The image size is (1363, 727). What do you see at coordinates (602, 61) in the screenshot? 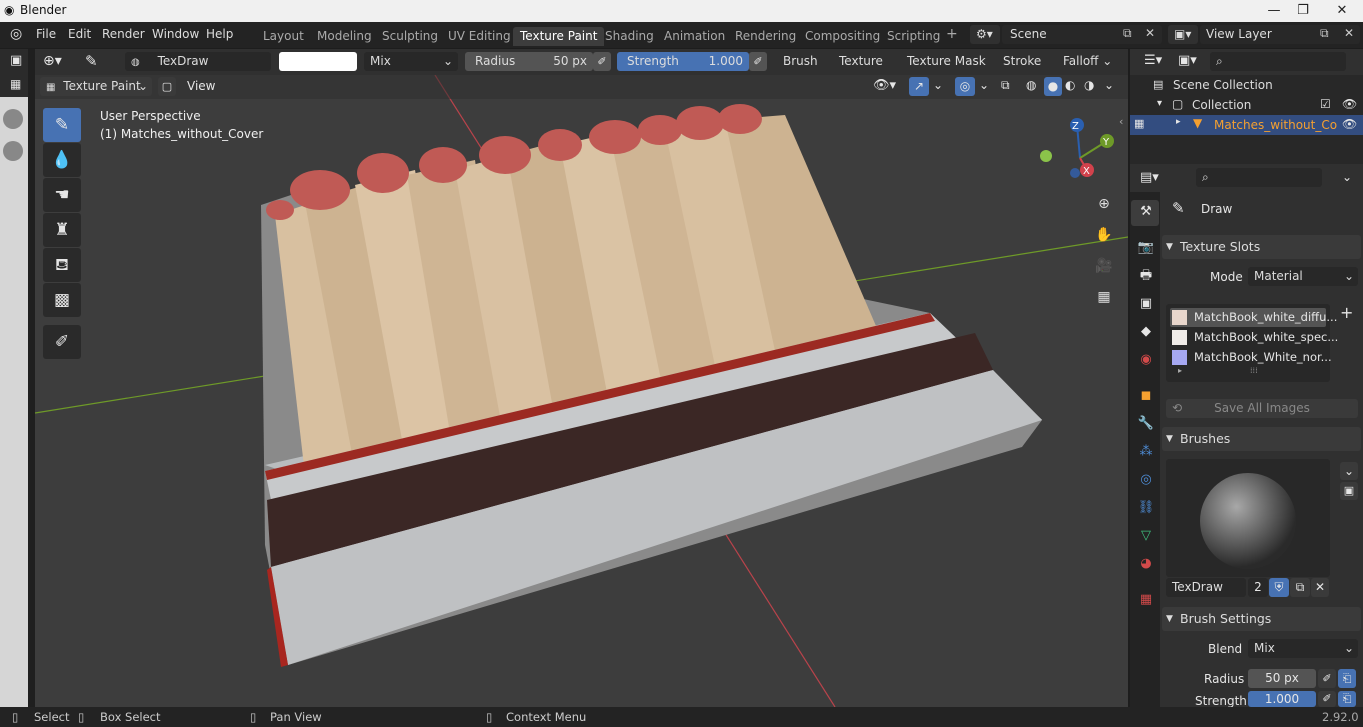
I see `pressure-radius-icon: ✐` at bounding box center [602, 61].